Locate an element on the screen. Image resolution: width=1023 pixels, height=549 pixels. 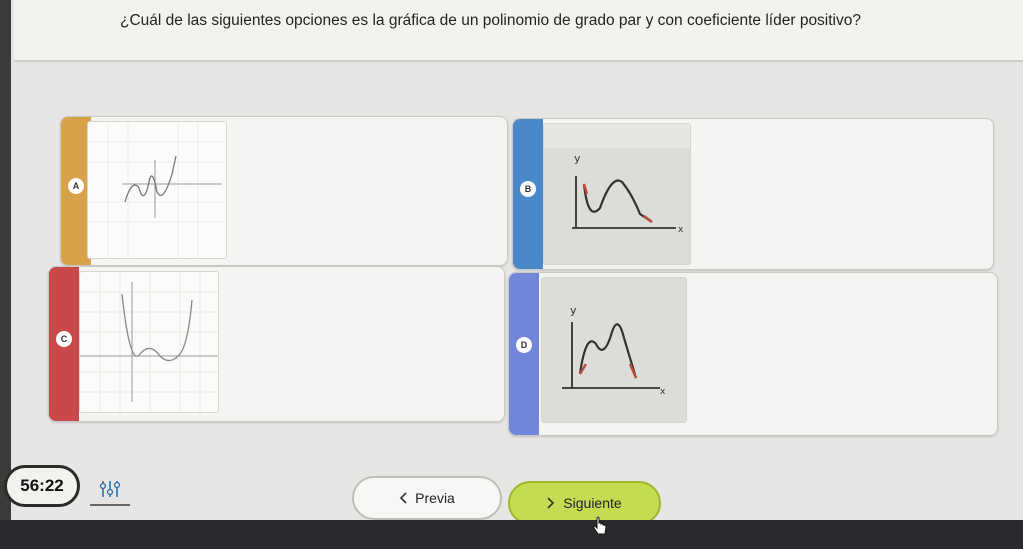
option-d-letter: D is located at coordinates (524, 345).